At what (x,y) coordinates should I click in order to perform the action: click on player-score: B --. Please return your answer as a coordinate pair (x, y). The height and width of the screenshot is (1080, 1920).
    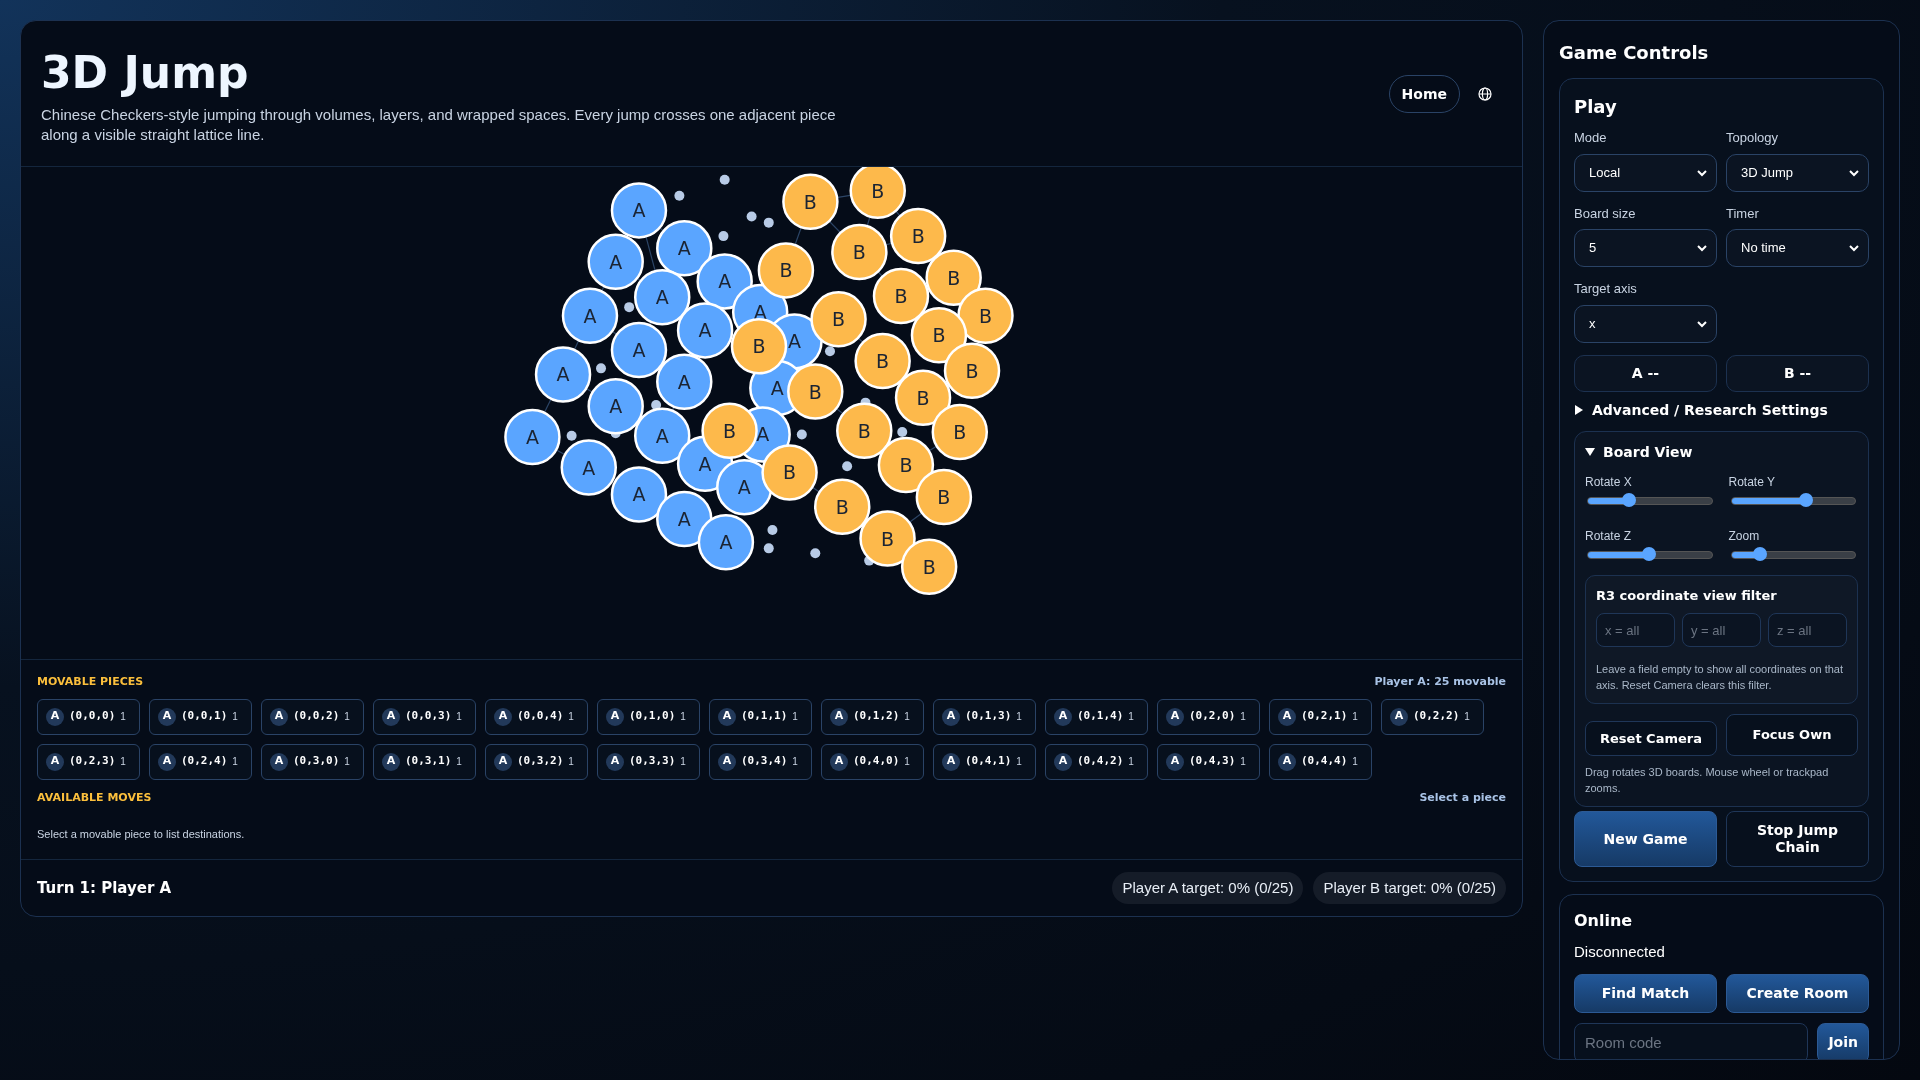
    Looking at the image, I should click on (1797, 373).